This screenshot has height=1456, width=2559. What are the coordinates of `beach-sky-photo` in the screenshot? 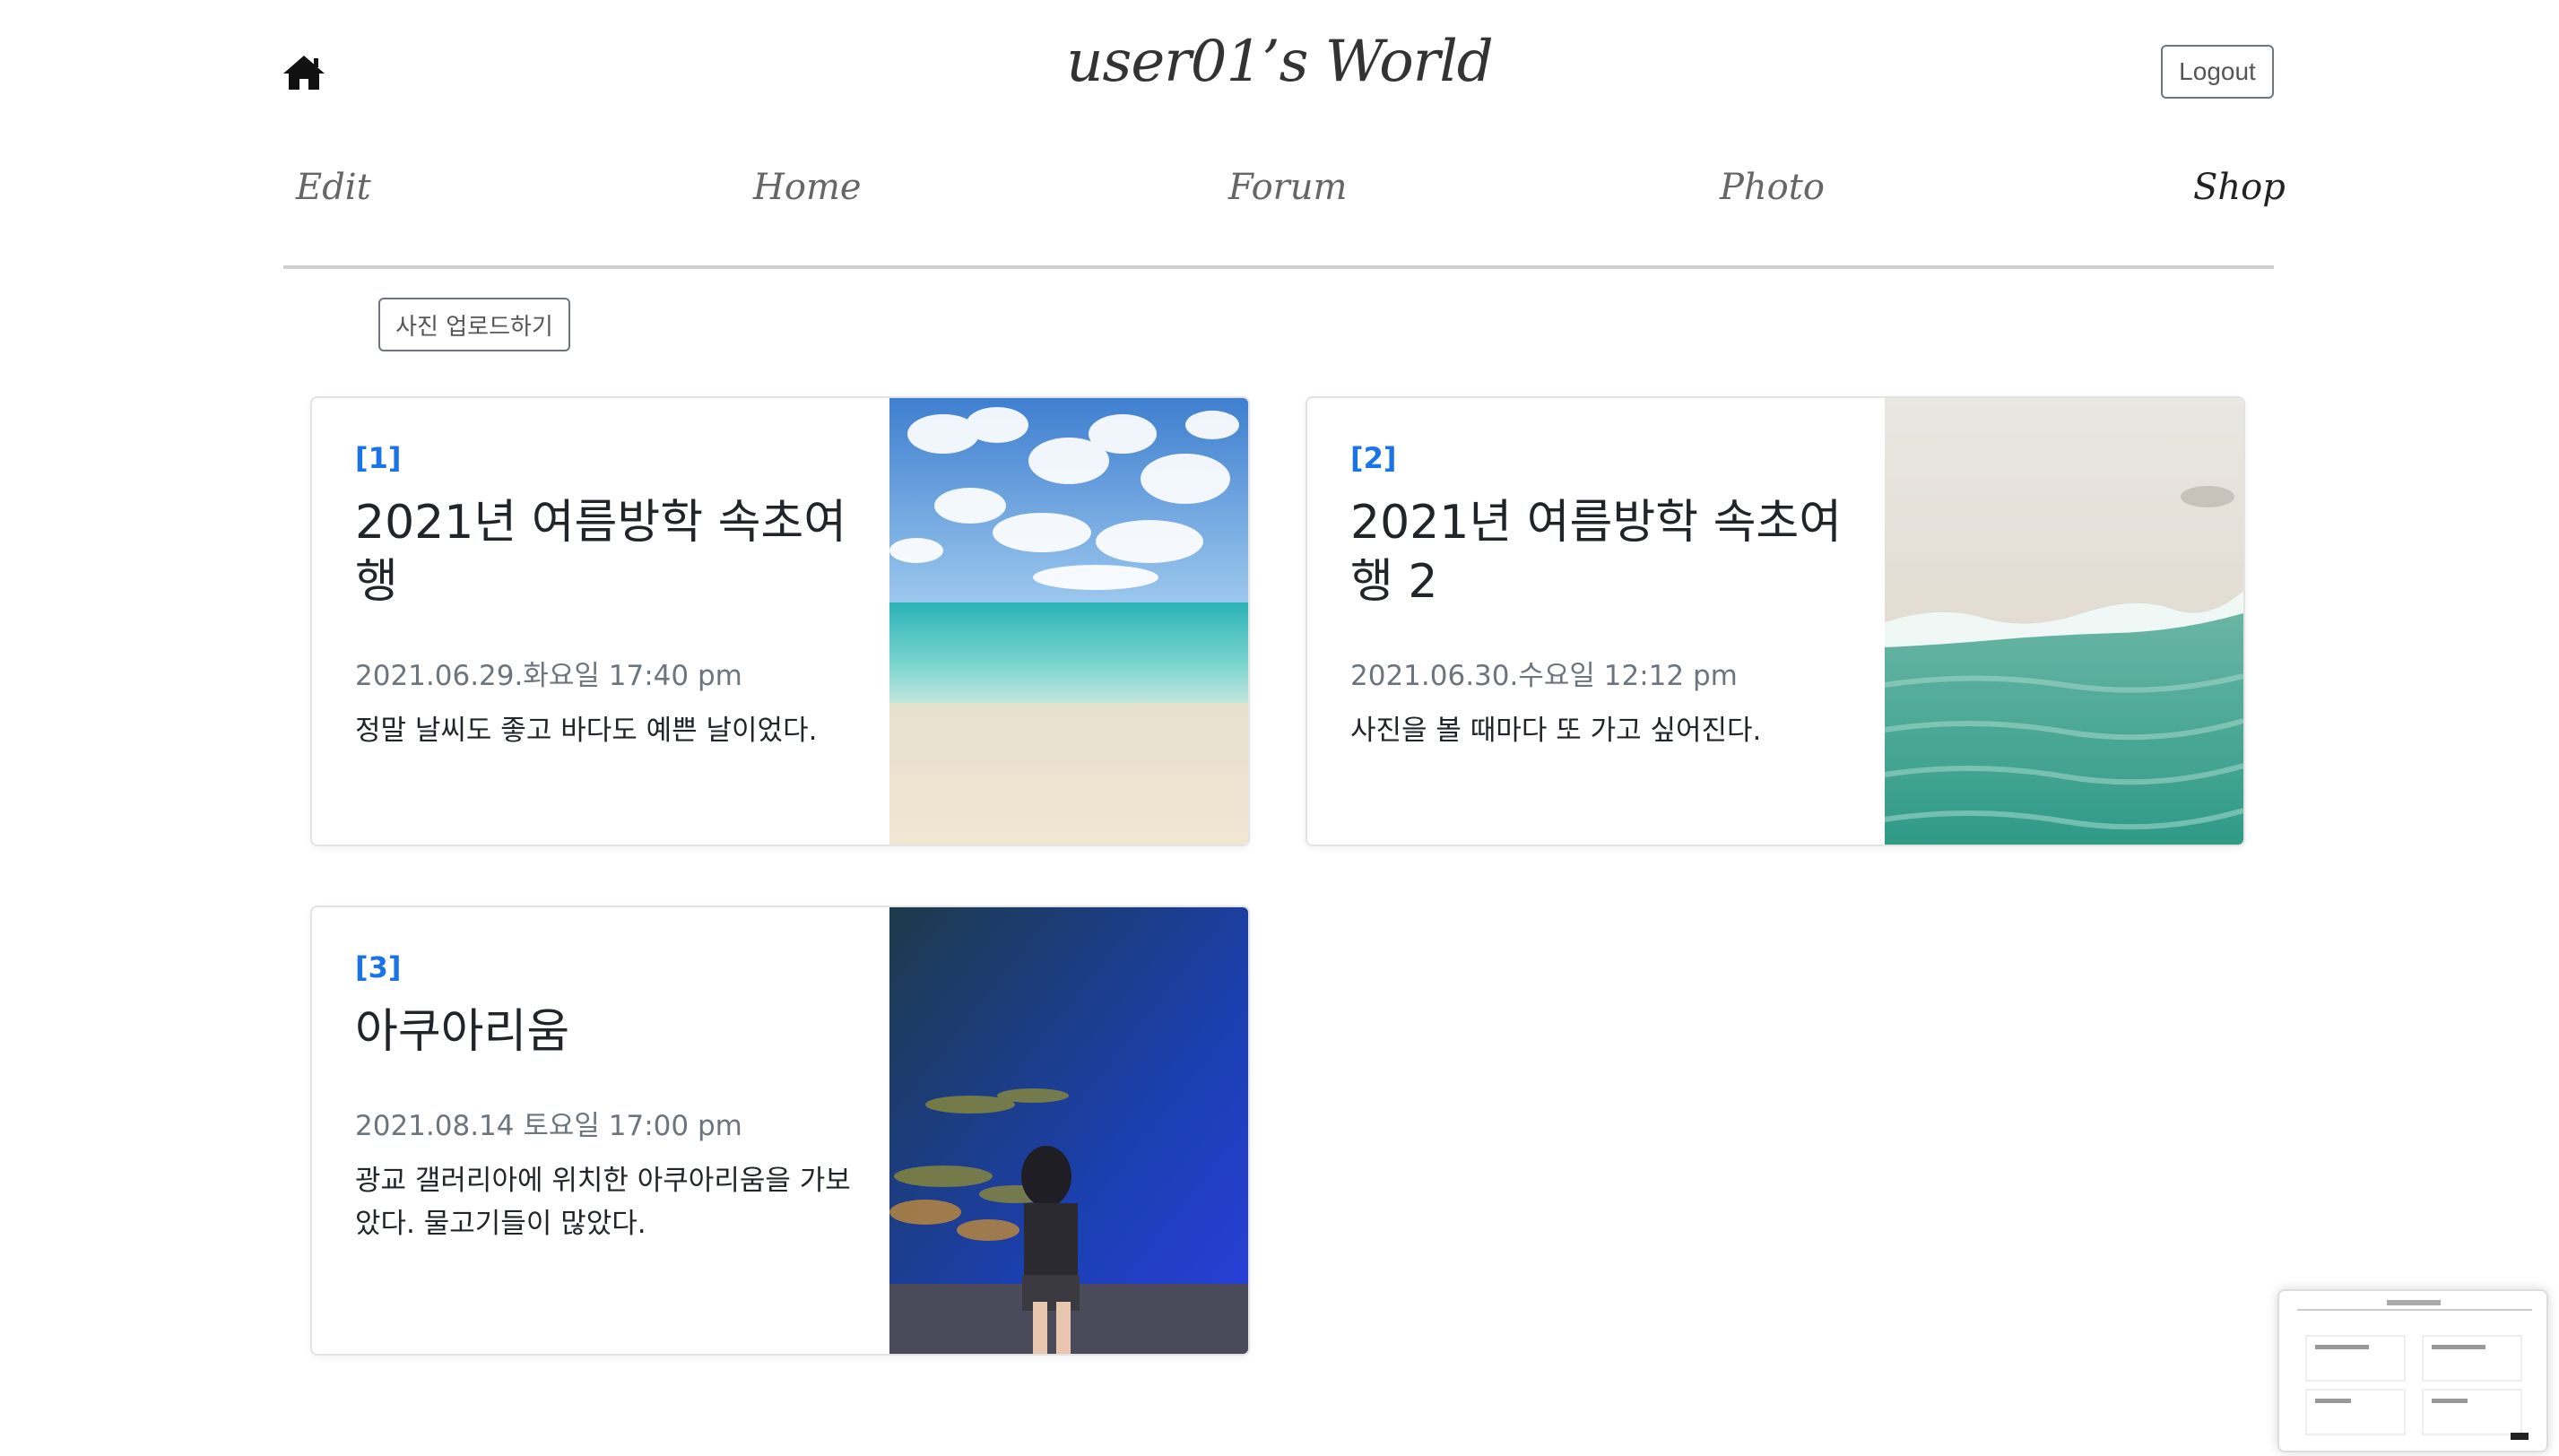 It's located at (1068, 621).